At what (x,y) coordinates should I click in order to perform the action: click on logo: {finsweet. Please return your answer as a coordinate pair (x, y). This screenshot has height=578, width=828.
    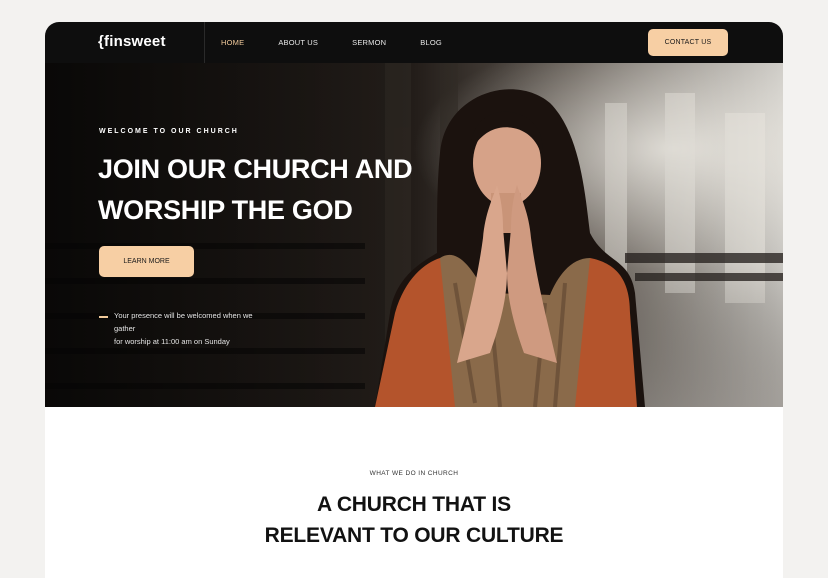
    Looking at the image, I should click on (132, 41).